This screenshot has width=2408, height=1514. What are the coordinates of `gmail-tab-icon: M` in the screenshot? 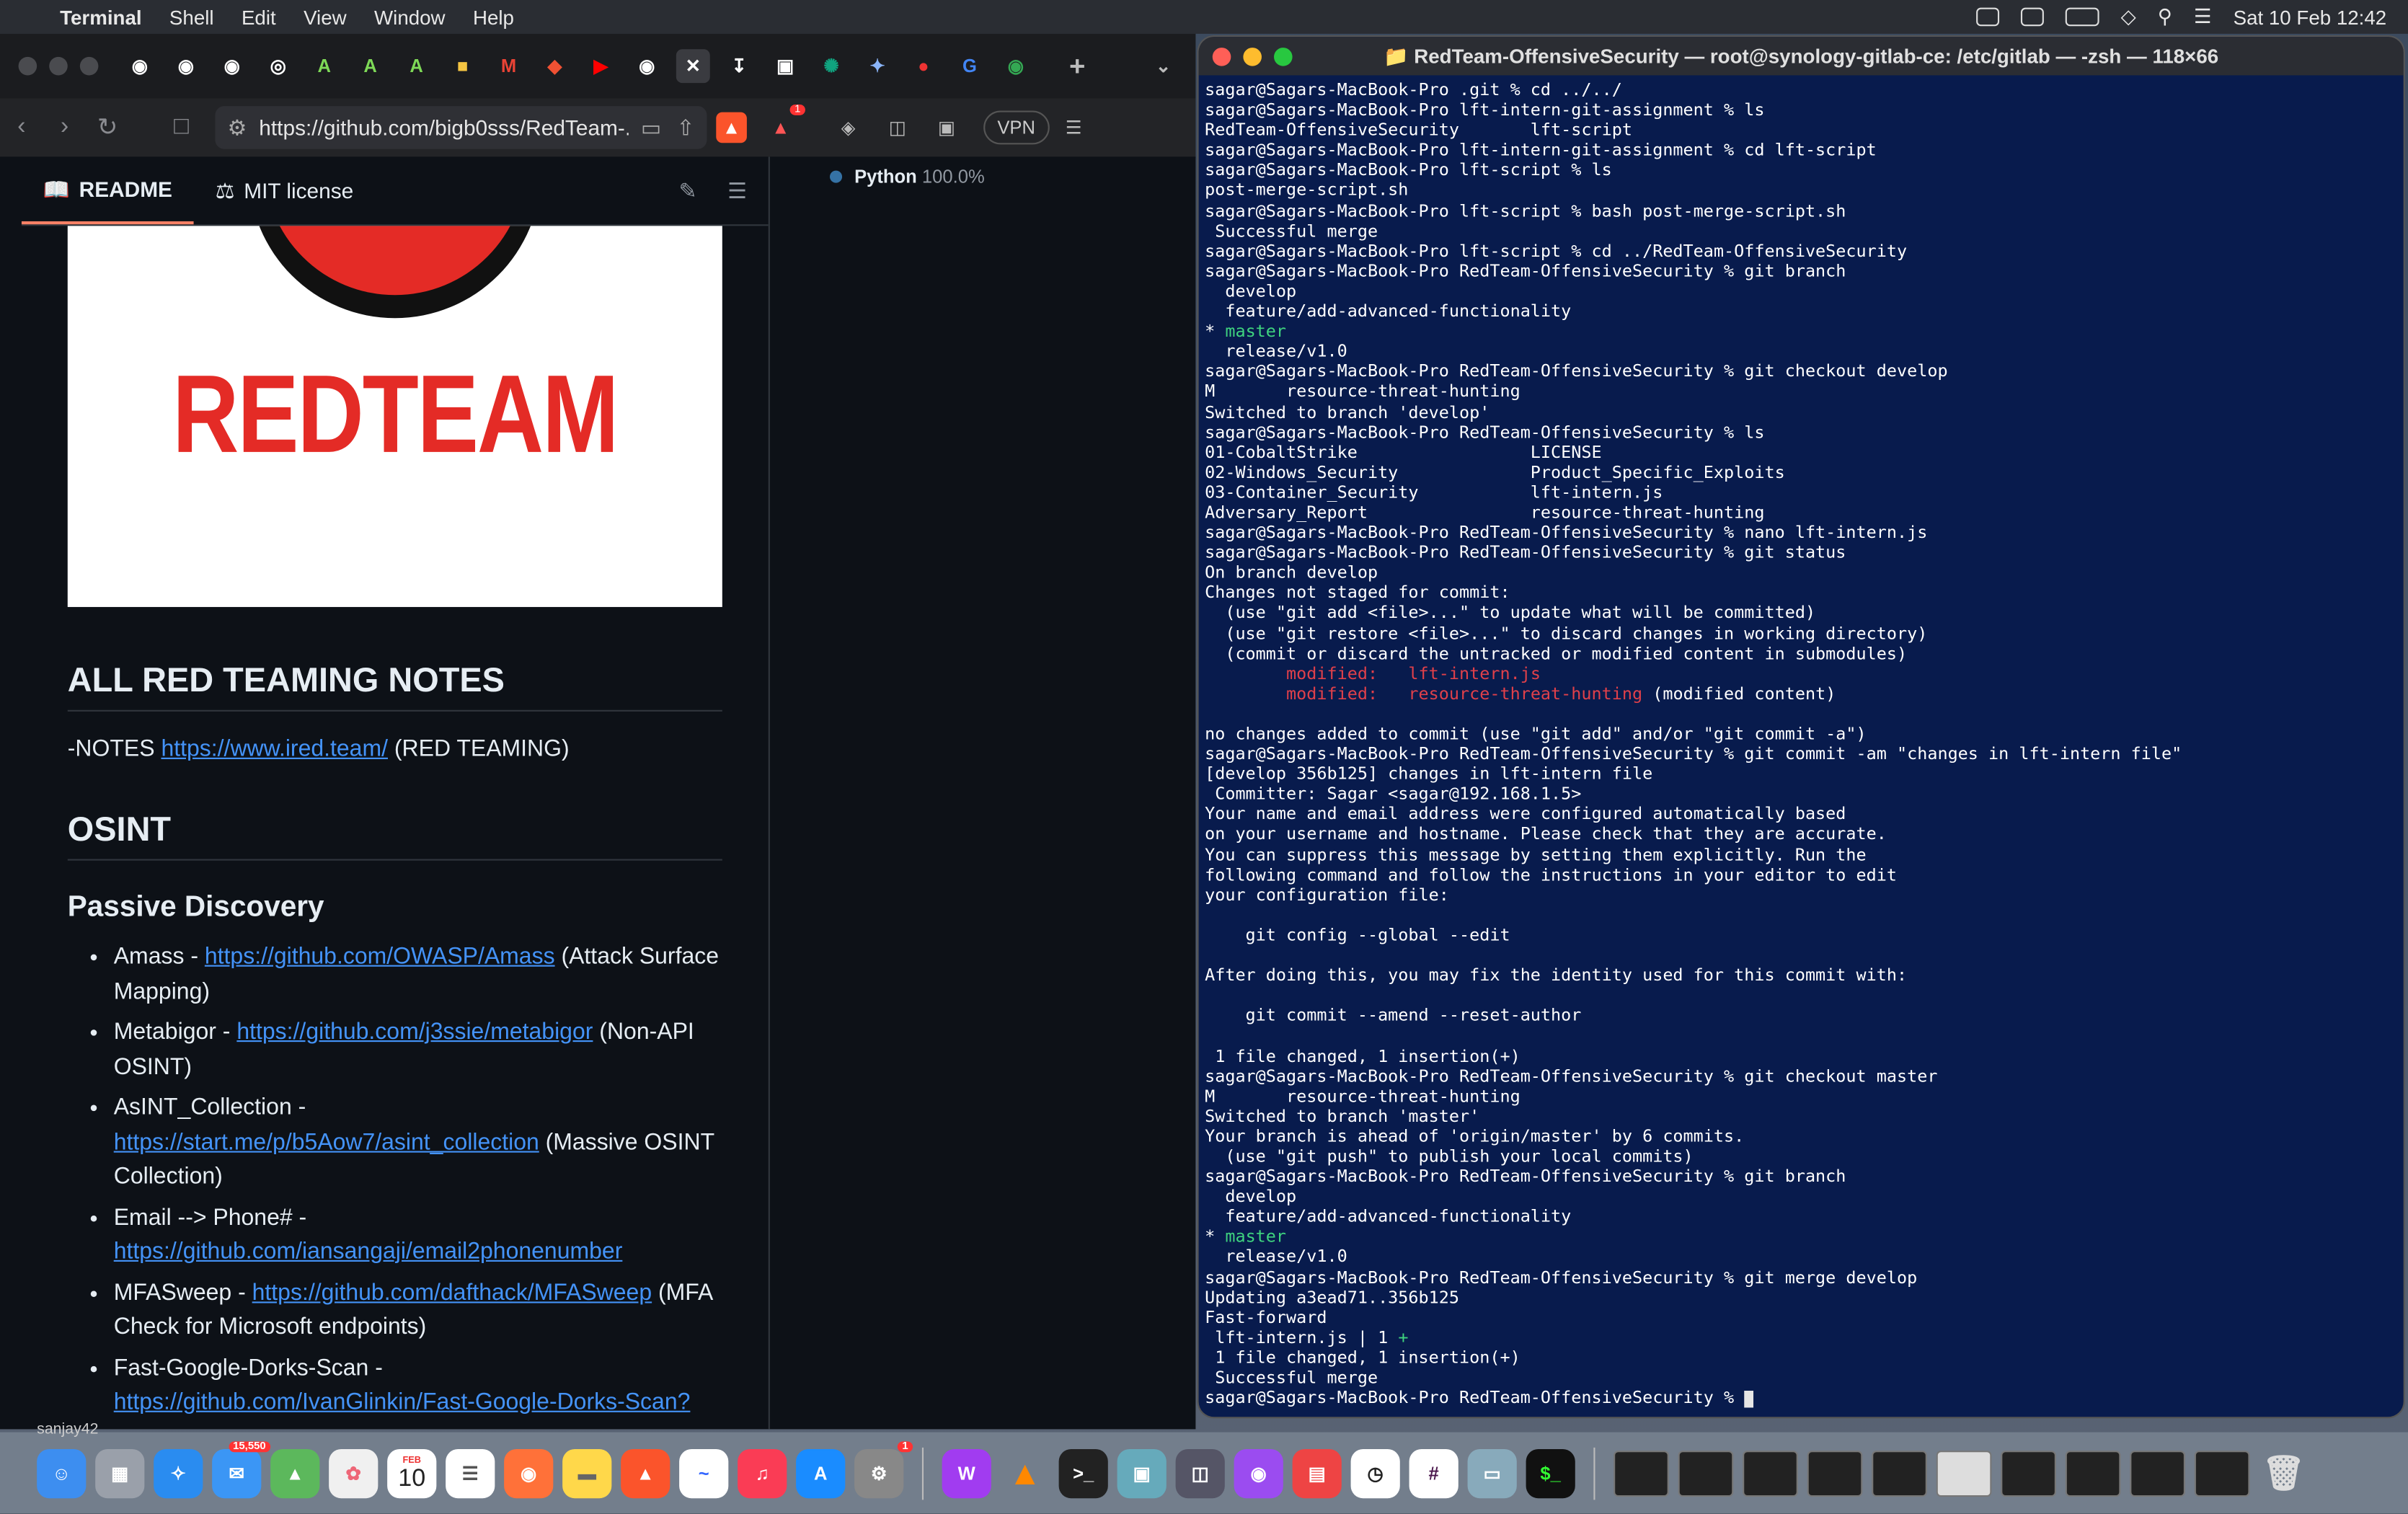 It's located at (509, 66).